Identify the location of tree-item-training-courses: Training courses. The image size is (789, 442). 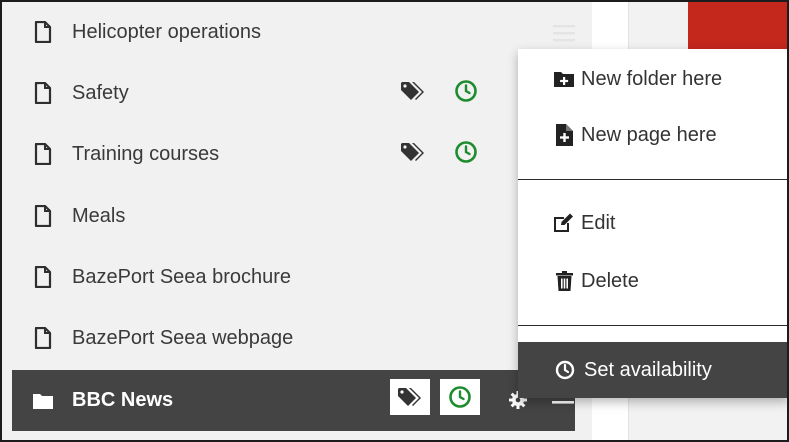
(293, 154).